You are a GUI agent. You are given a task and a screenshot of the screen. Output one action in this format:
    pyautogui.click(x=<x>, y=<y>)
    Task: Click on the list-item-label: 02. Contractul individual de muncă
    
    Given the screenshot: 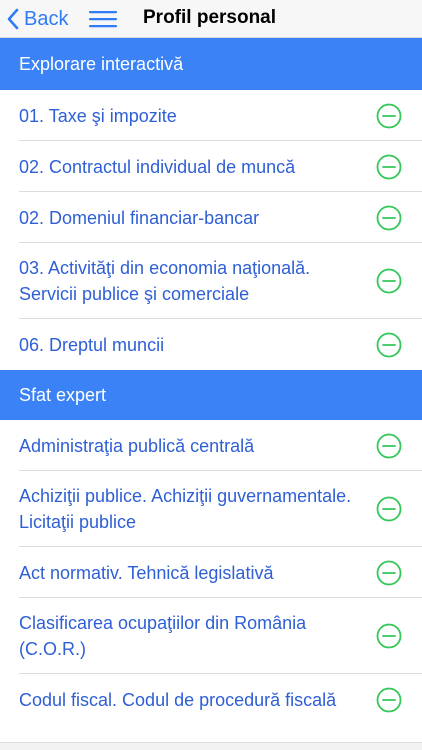 What is the action you would take?
    pyautogui.click(x=157, y=166)
    